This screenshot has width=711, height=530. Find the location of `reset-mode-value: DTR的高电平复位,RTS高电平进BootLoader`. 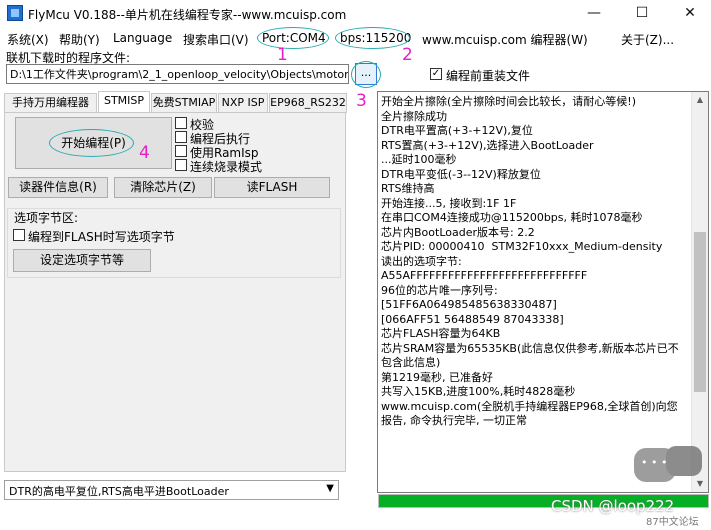

reset-mode-value: DTR的高电平复位,RTS高电平进BootLoader is located at coordinates (119, 491).